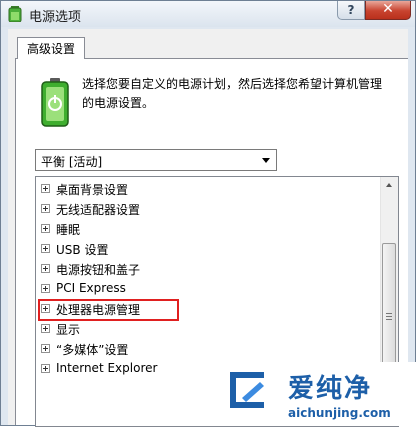  I want to click on highlight-box, so click(108, 310).